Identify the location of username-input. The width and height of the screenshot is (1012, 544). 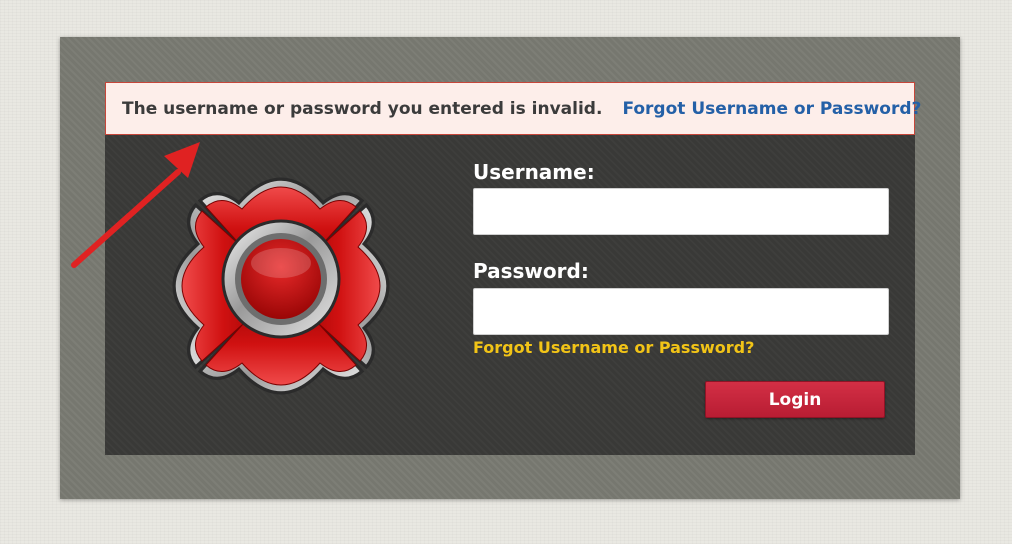
(681, 211).